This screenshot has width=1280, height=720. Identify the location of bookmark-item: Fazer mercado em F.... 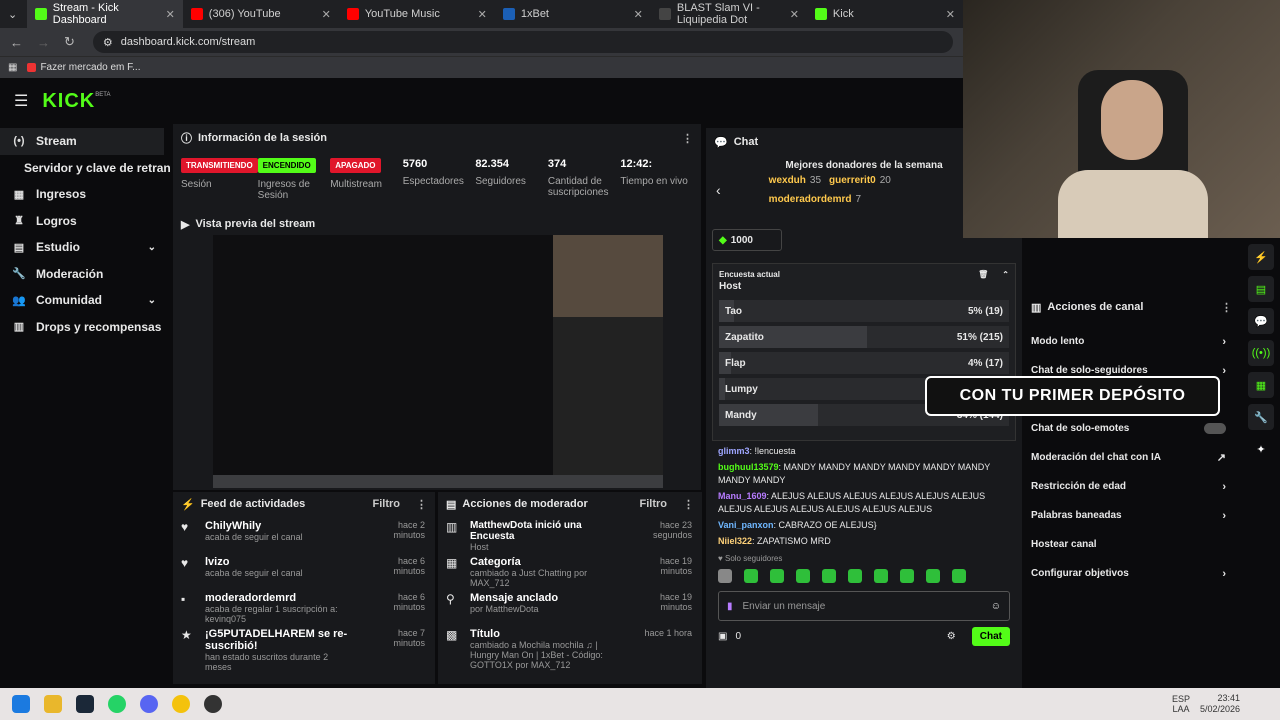
(83, 67).